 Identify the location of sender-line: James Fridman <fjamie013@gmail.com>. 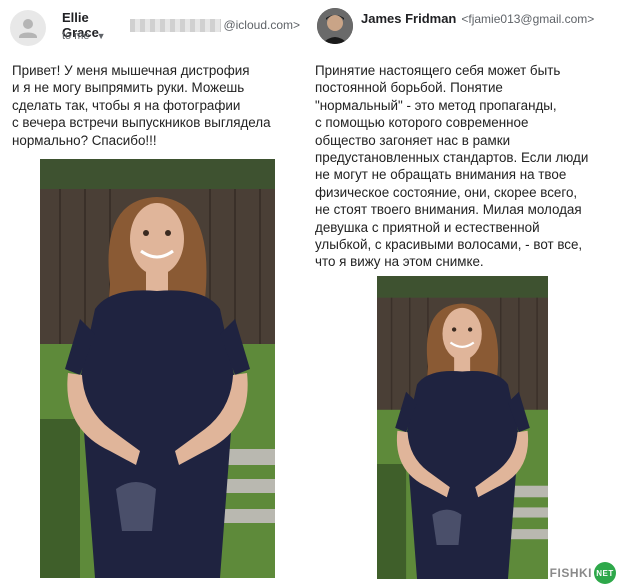
(477, 18).